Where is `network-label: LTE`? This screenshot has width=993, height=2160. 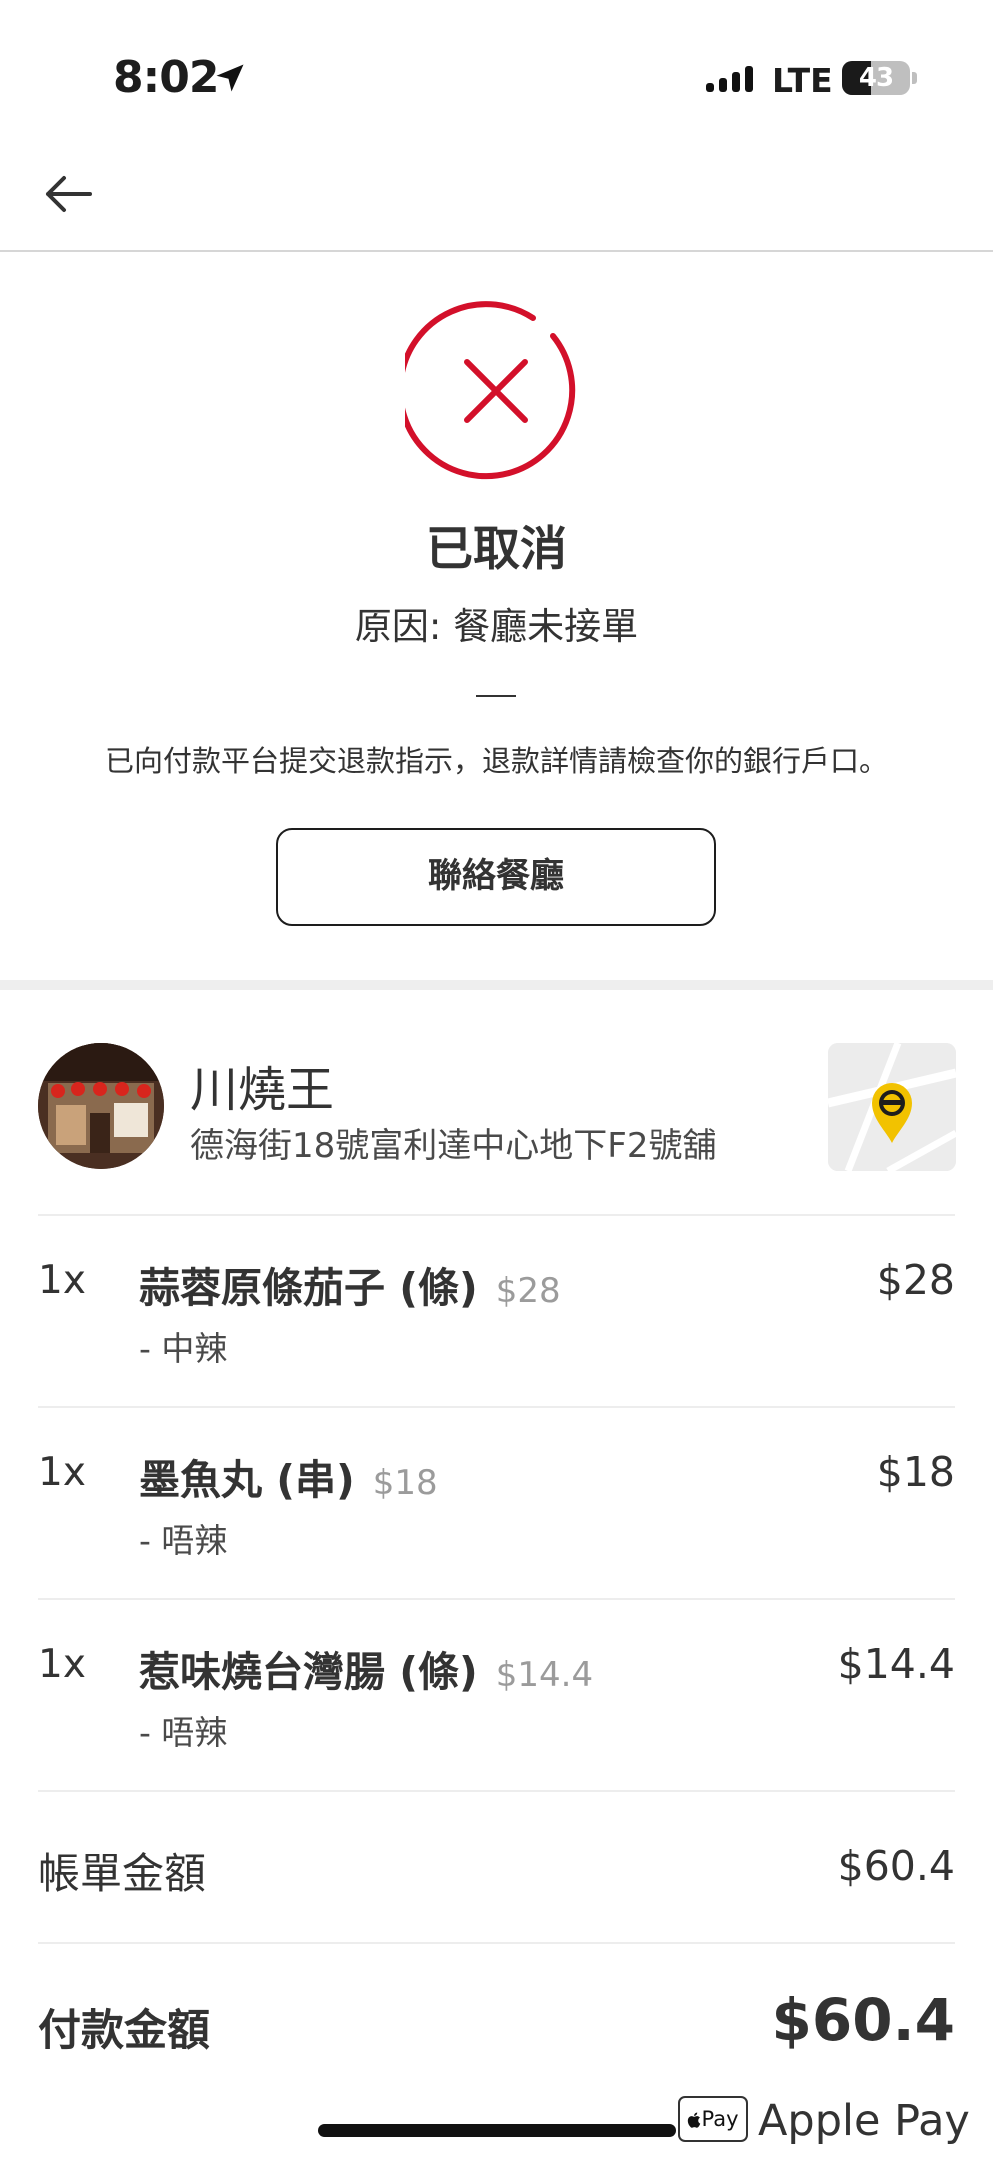 network-label: LTE is located at coordinates (802, 80).